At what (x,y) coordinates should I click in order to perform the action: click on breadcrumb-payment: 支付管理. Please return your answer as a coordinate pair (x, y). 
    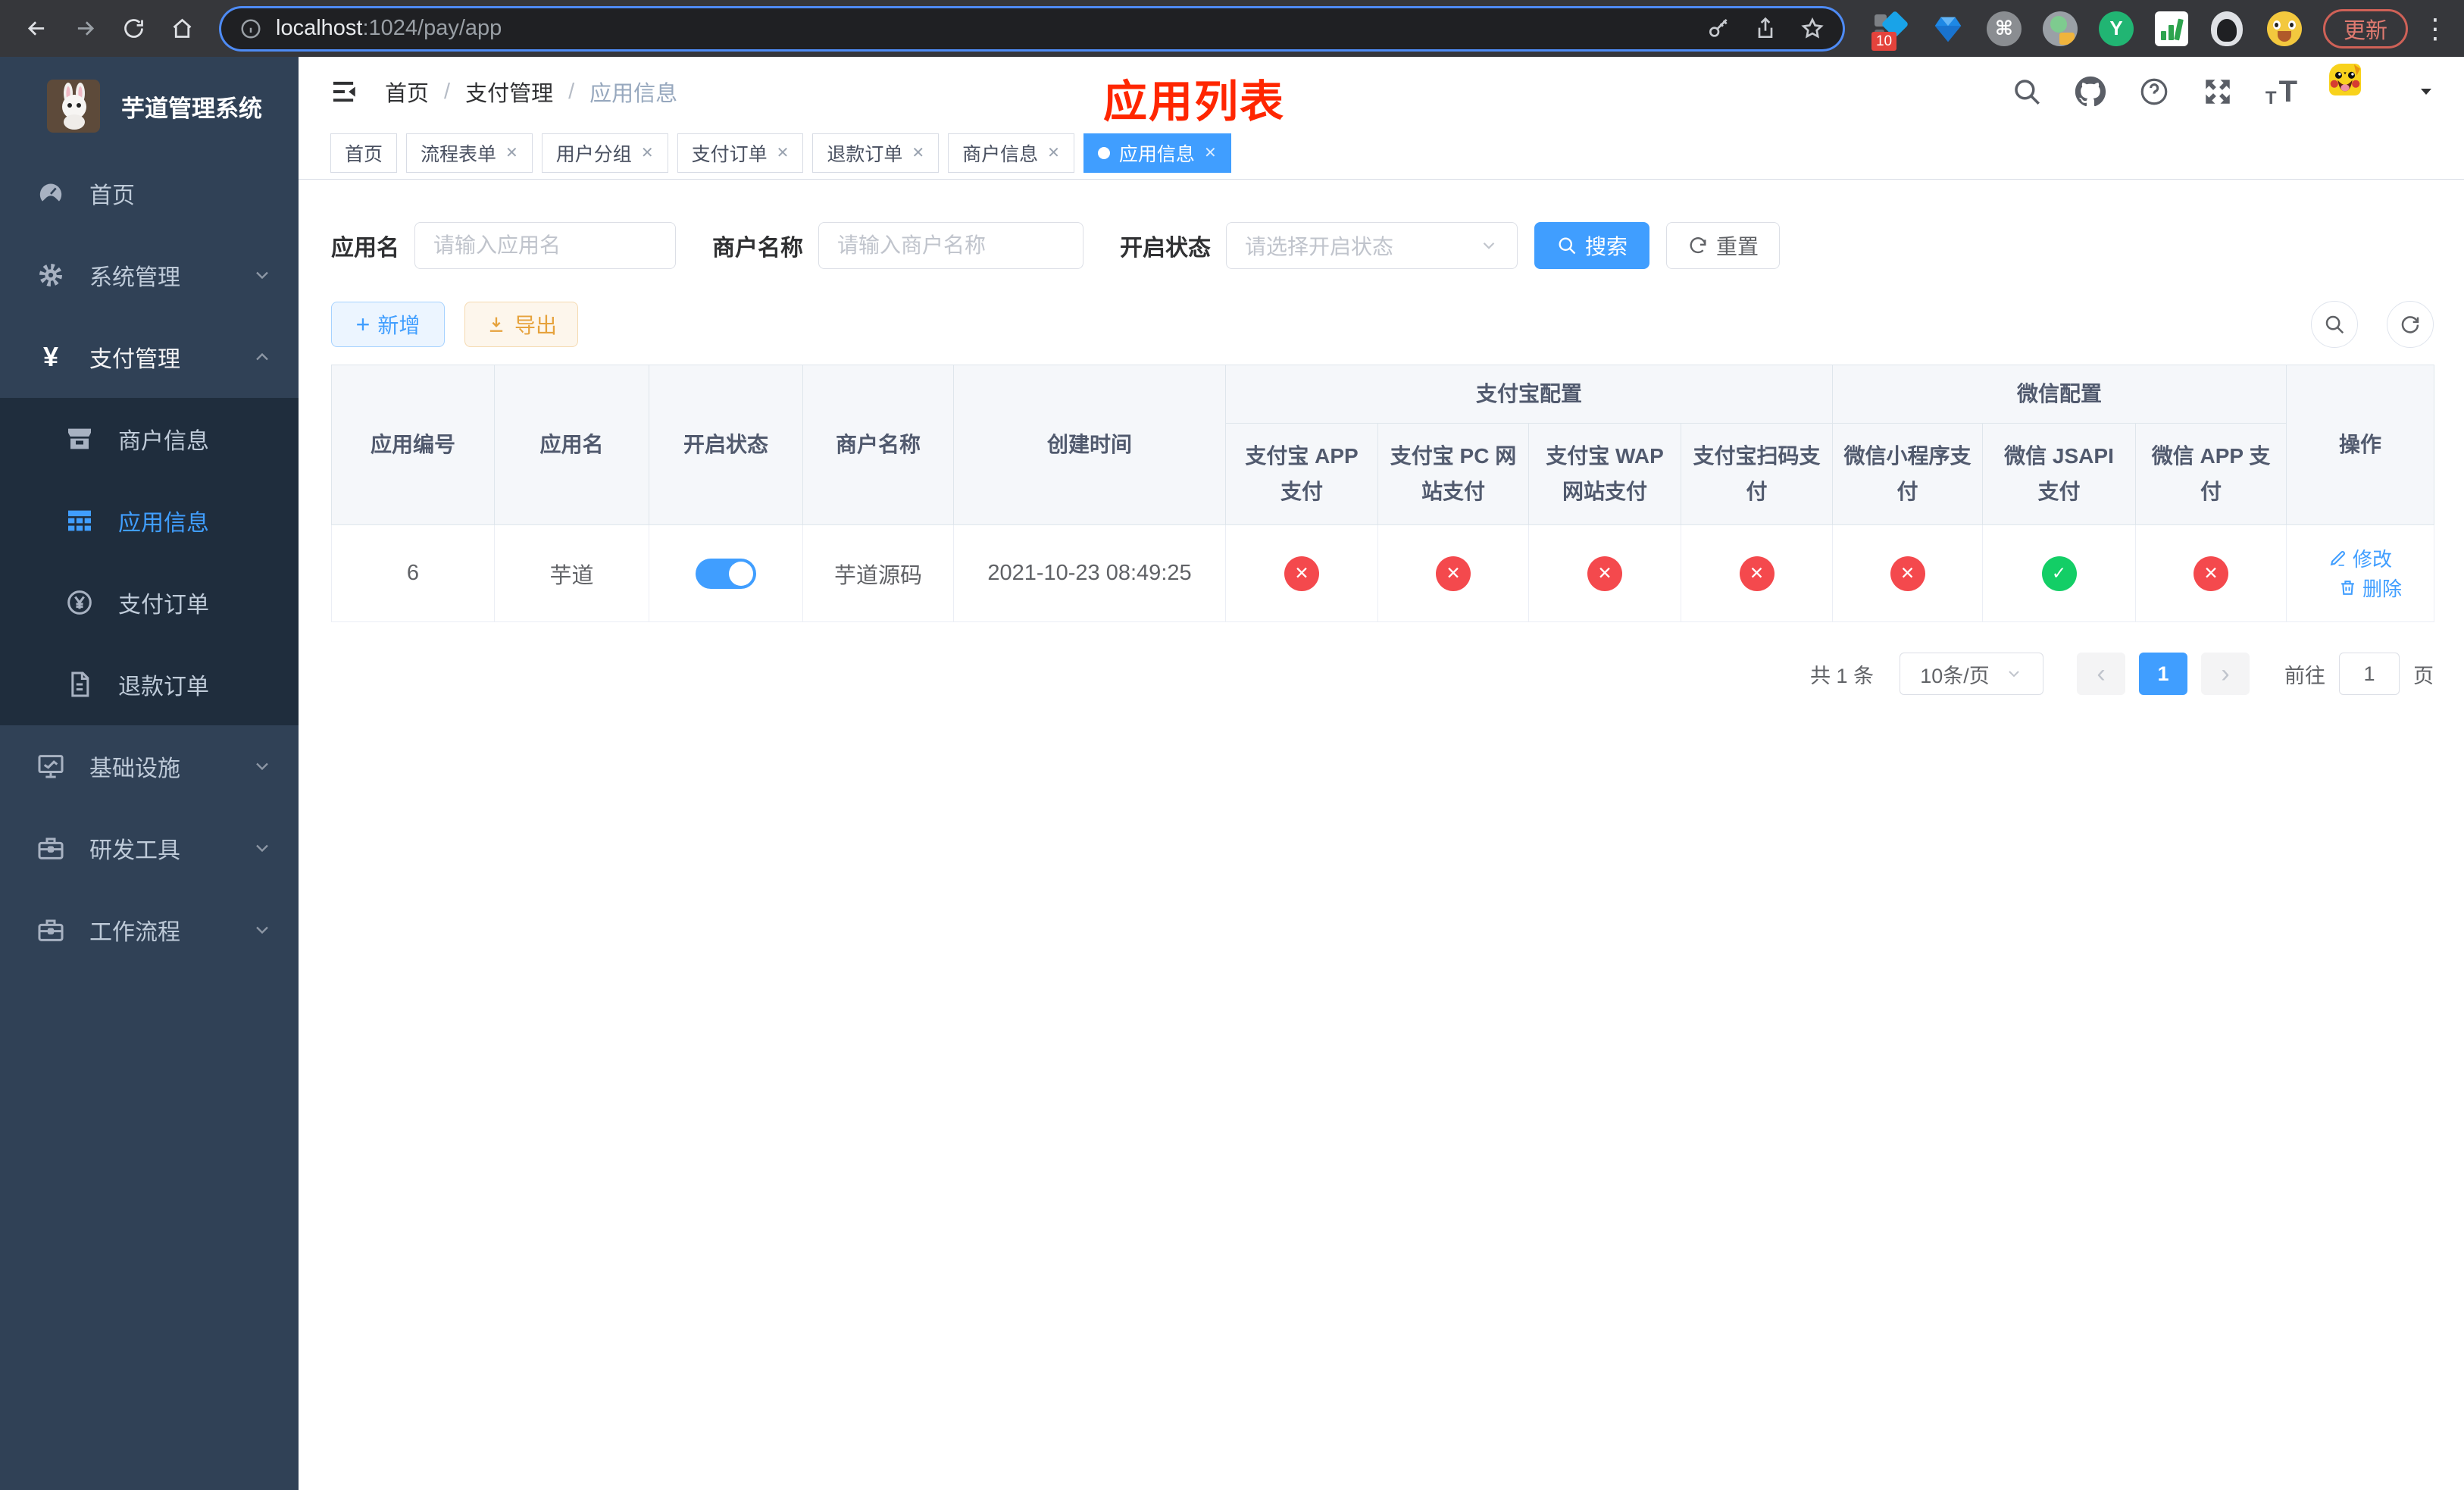
    Looking at the image, I should click on (509, 92).